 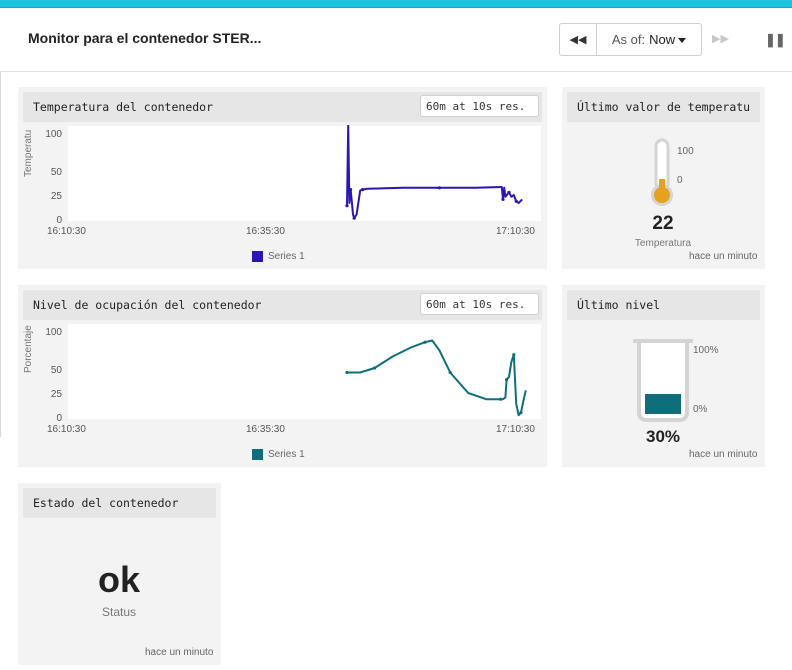 I want to click on level-gauge, so click(x=663, y=380).